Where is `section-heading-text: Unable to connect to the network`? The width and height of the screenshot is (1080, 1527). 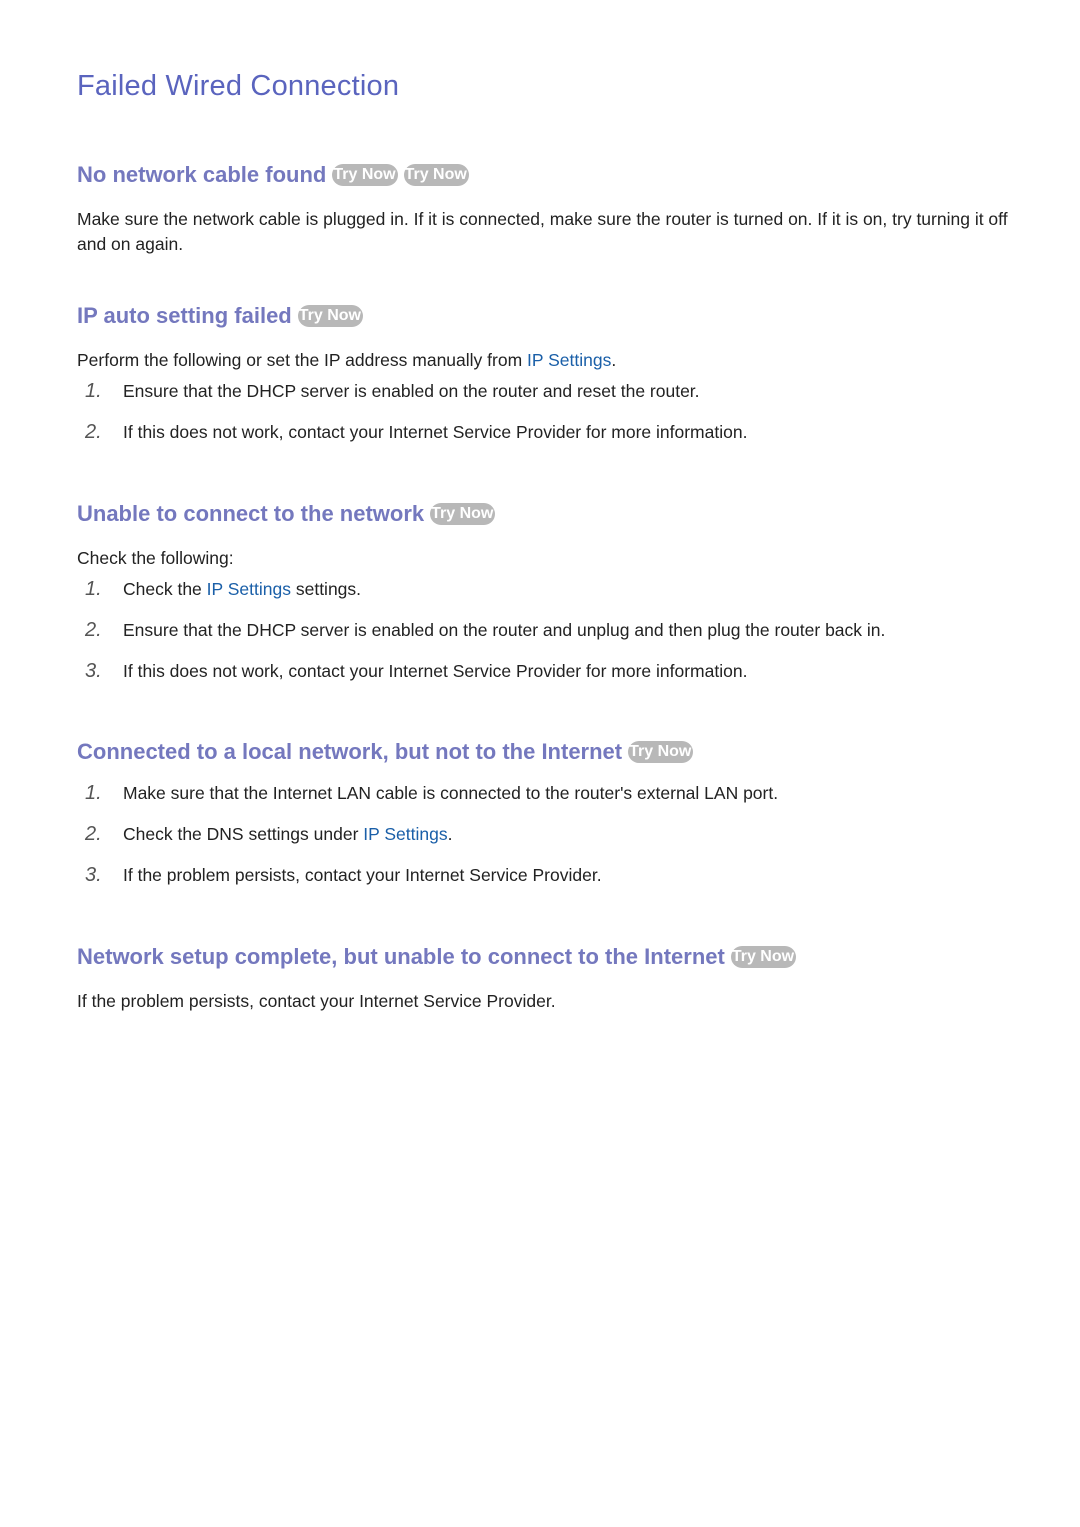 section-heading-text: Unable to connect to the network is located at coordinates (251, 513).